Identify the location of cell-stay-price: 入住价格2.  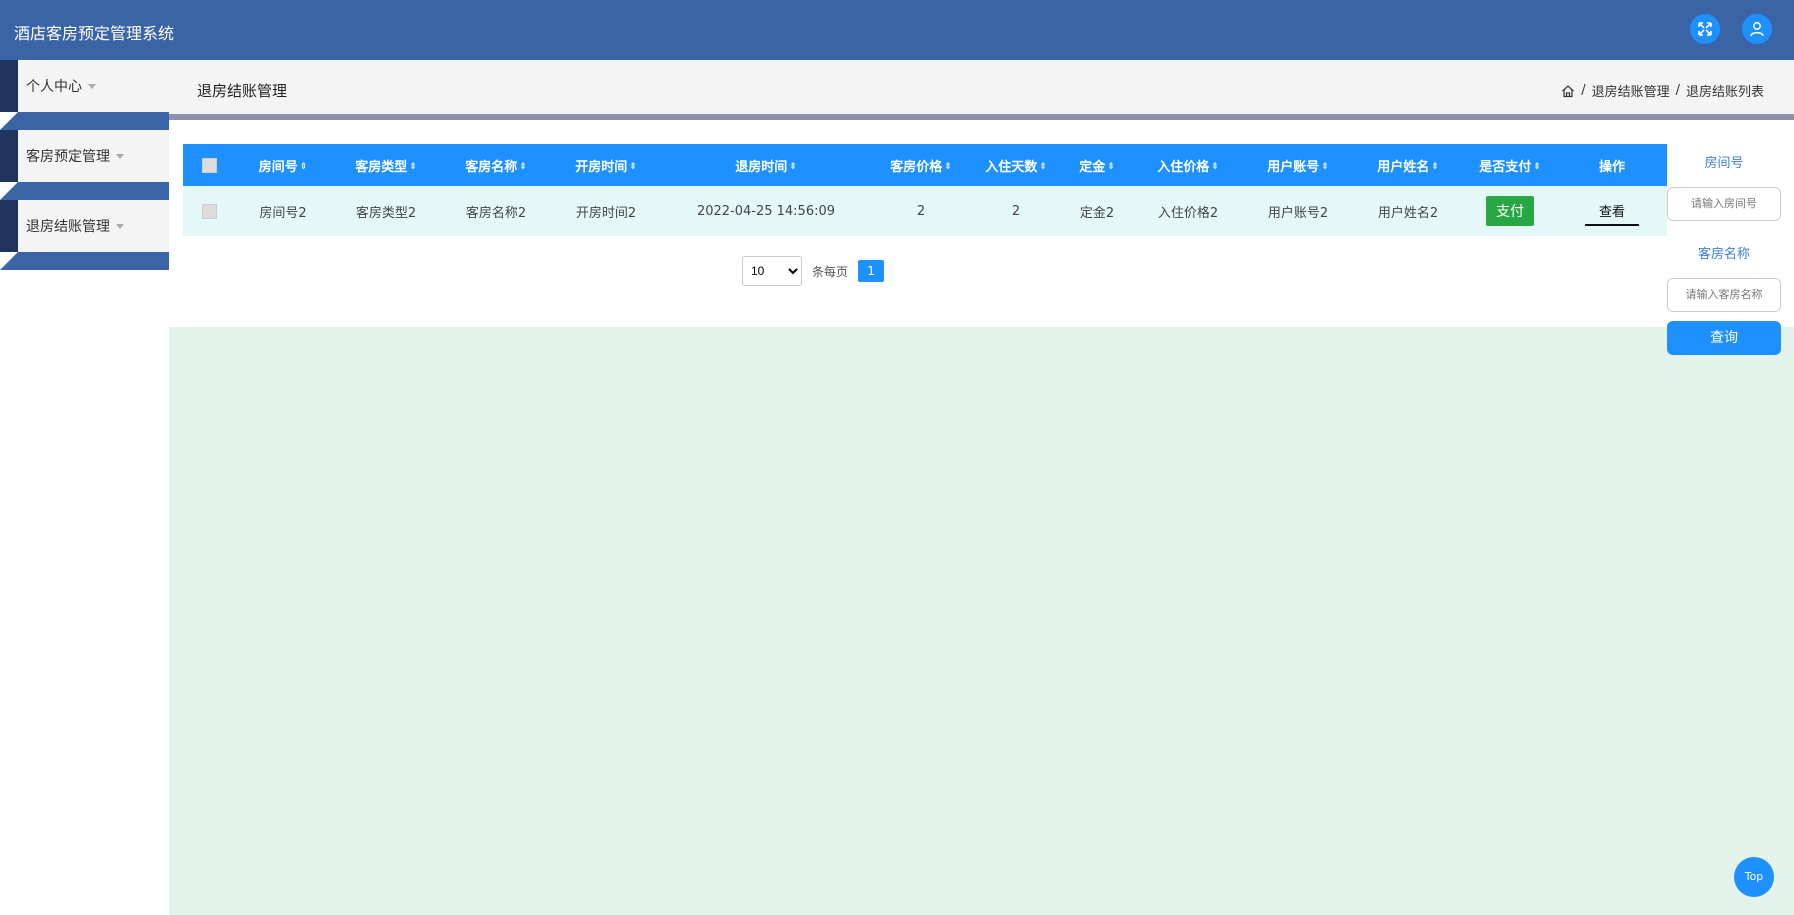
(1188, 213).